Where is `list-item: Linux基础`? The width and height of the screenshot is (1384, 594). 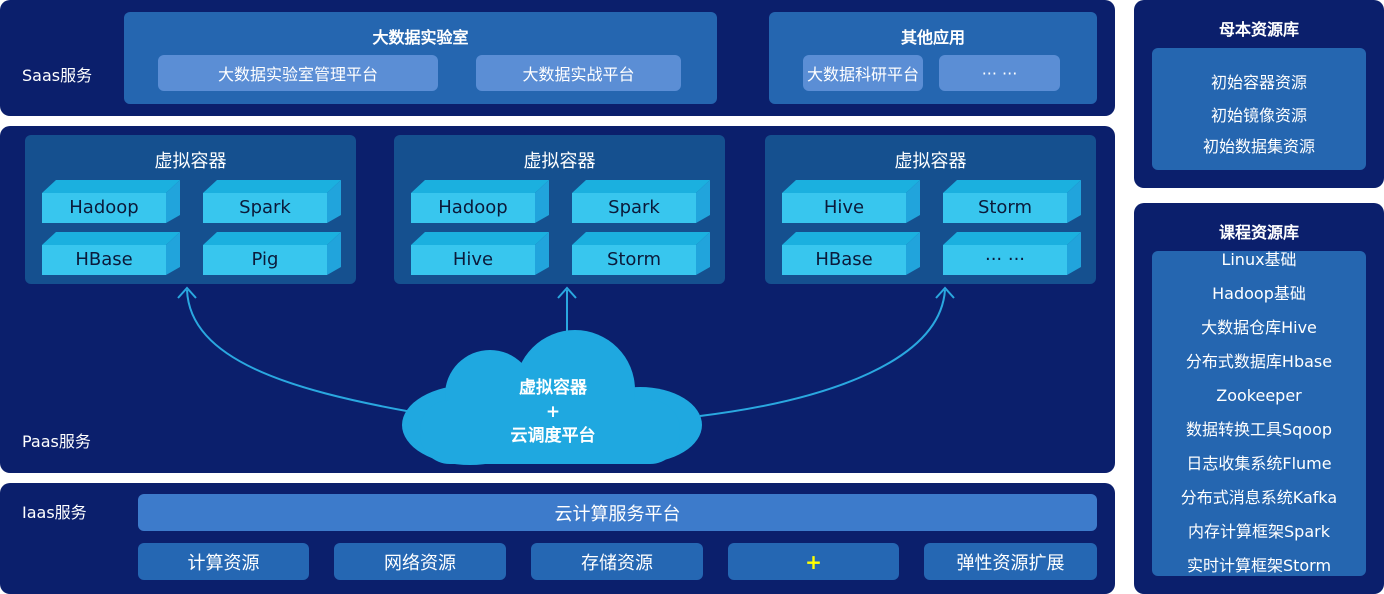 list-item: Linux基础 is located at coordinates (1259, 264).